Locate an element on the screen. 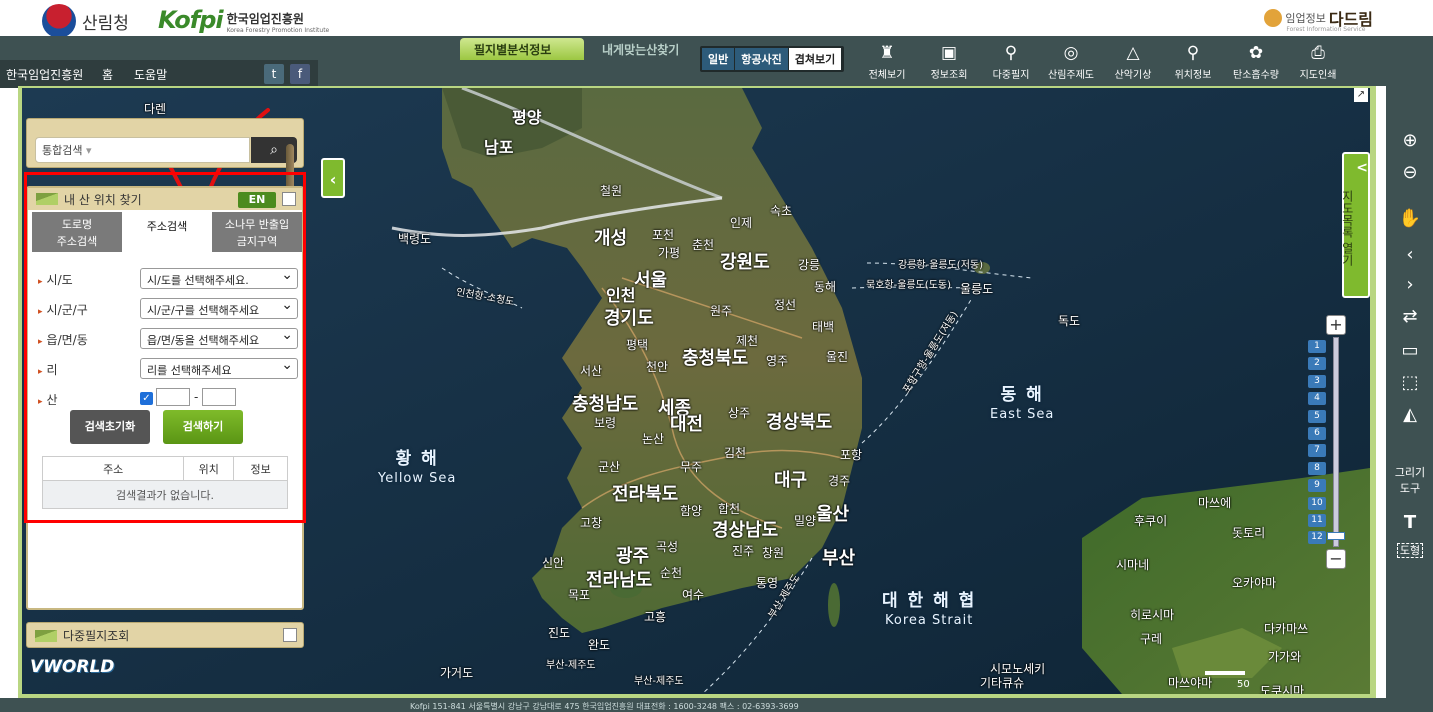 This screenshot has width=1433, height=712. multi-parcel-panel: 다중필지조회 is located at coordinates (165, 635).